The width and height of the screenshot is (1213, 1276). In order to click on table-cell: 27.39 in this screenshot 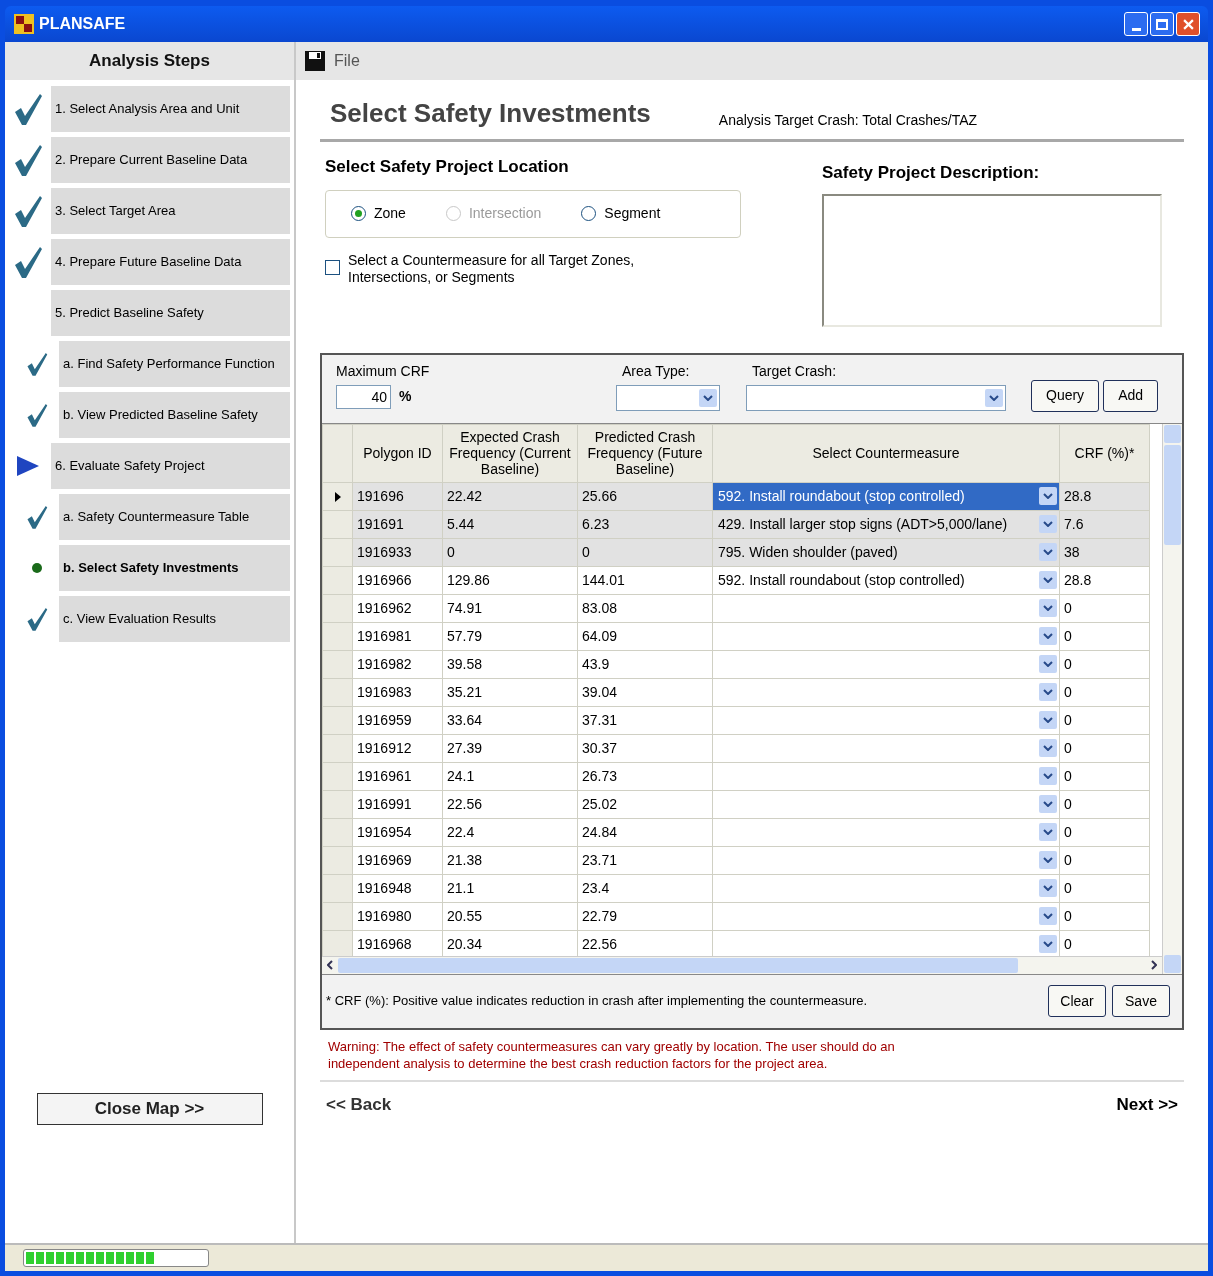, I will do `click(510, 748)`.